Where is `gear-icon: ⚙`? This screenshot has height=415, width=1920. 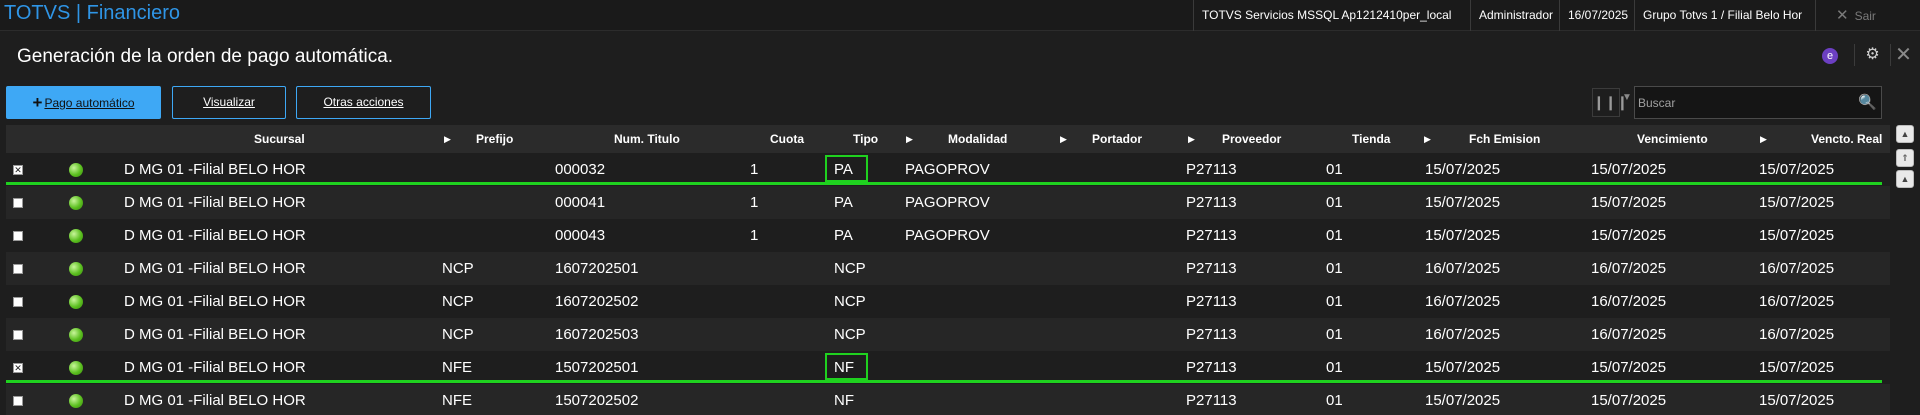
gear-icon: ⚙ is located at coordinates (1869, 55).